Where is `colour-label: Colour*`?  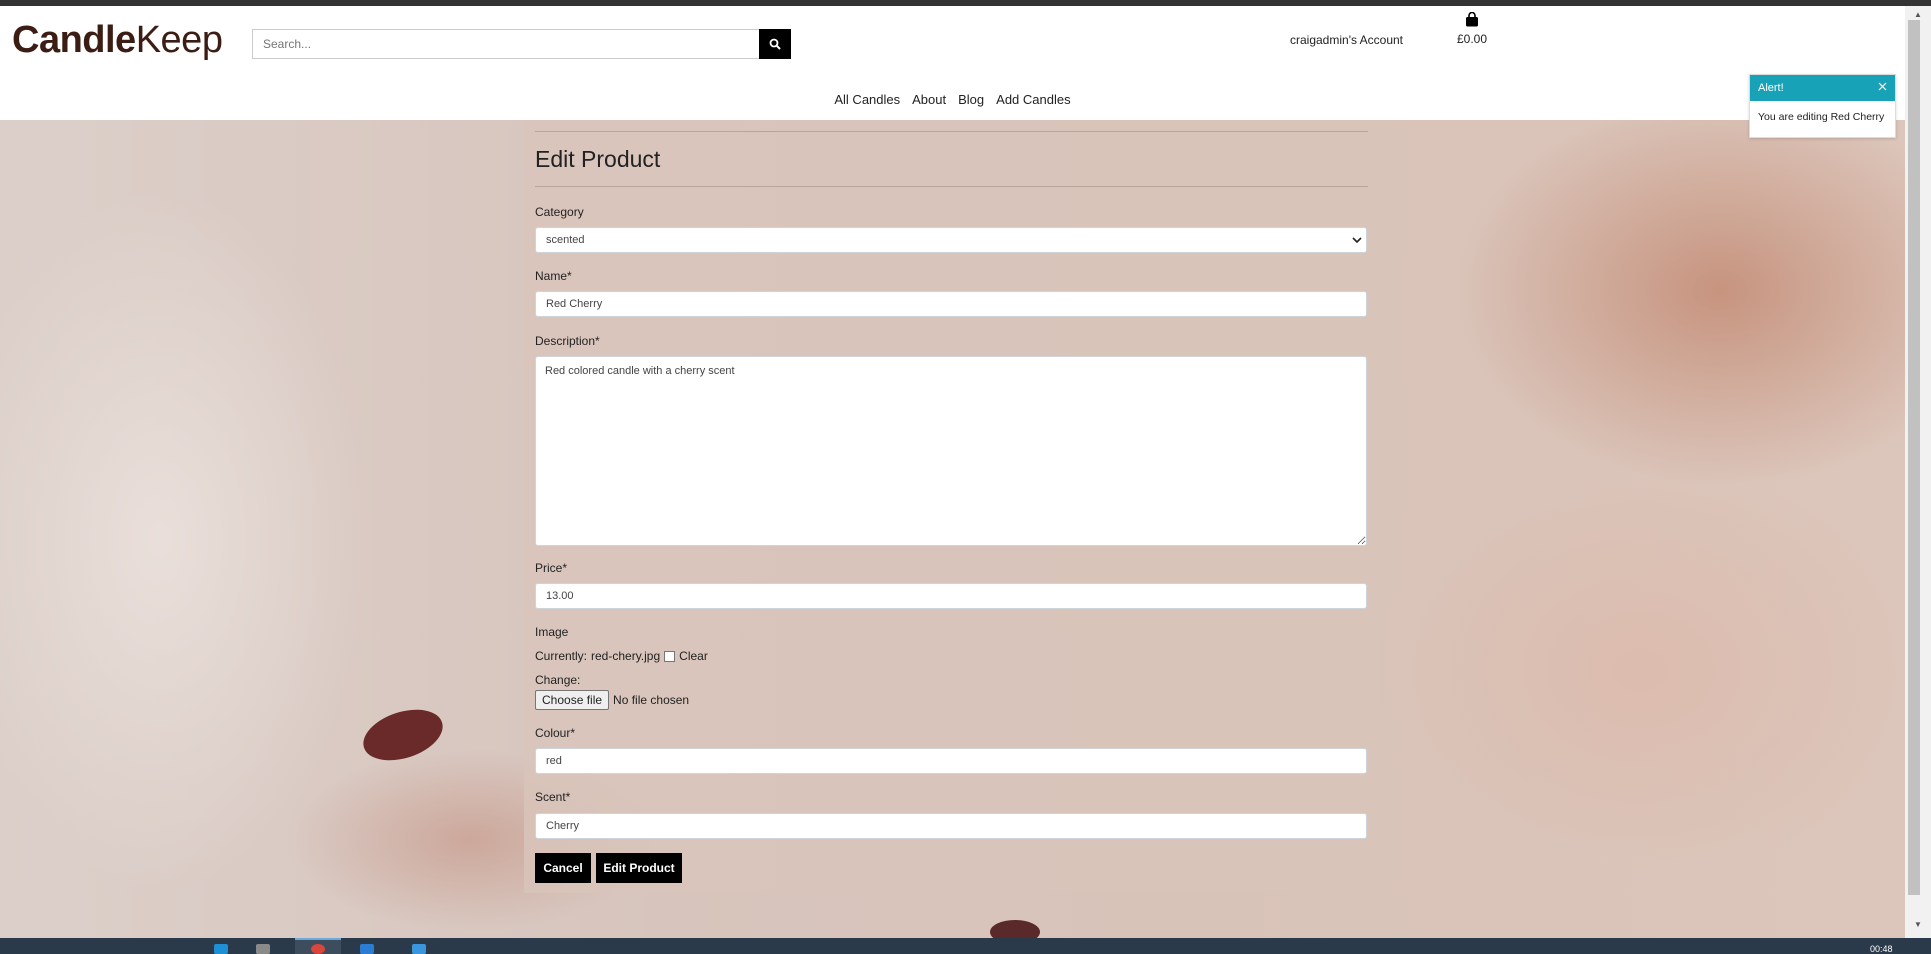 colour-label: Colour* is located at coordinates (555, 733).